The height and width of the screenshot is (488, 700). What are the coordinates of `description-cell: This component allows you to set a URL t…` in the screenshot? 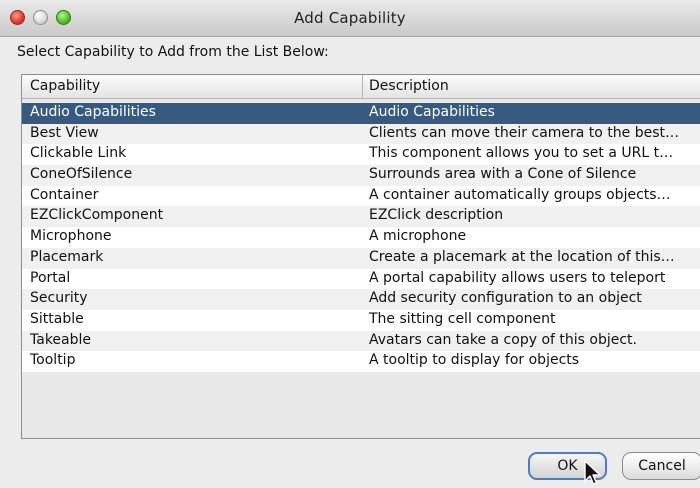 It's located at (521, 153).